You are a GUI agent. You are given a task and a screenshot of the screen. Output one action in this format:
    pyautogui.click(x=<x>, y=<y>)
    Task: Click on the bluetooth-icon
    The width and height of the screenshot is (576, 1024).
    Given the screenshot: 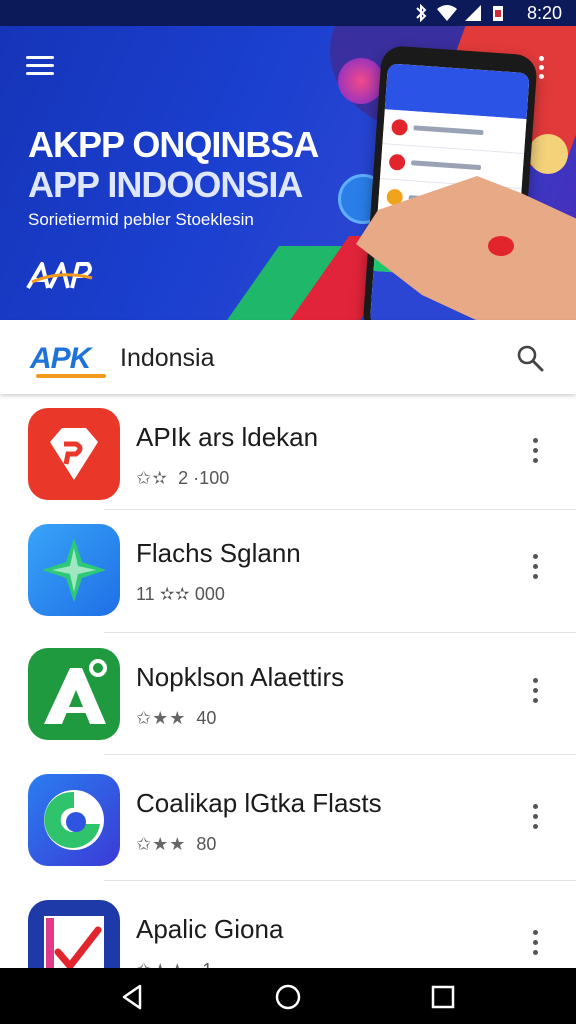 What is the action you would take?
    pyautogui.click(x=421, y=15)
    